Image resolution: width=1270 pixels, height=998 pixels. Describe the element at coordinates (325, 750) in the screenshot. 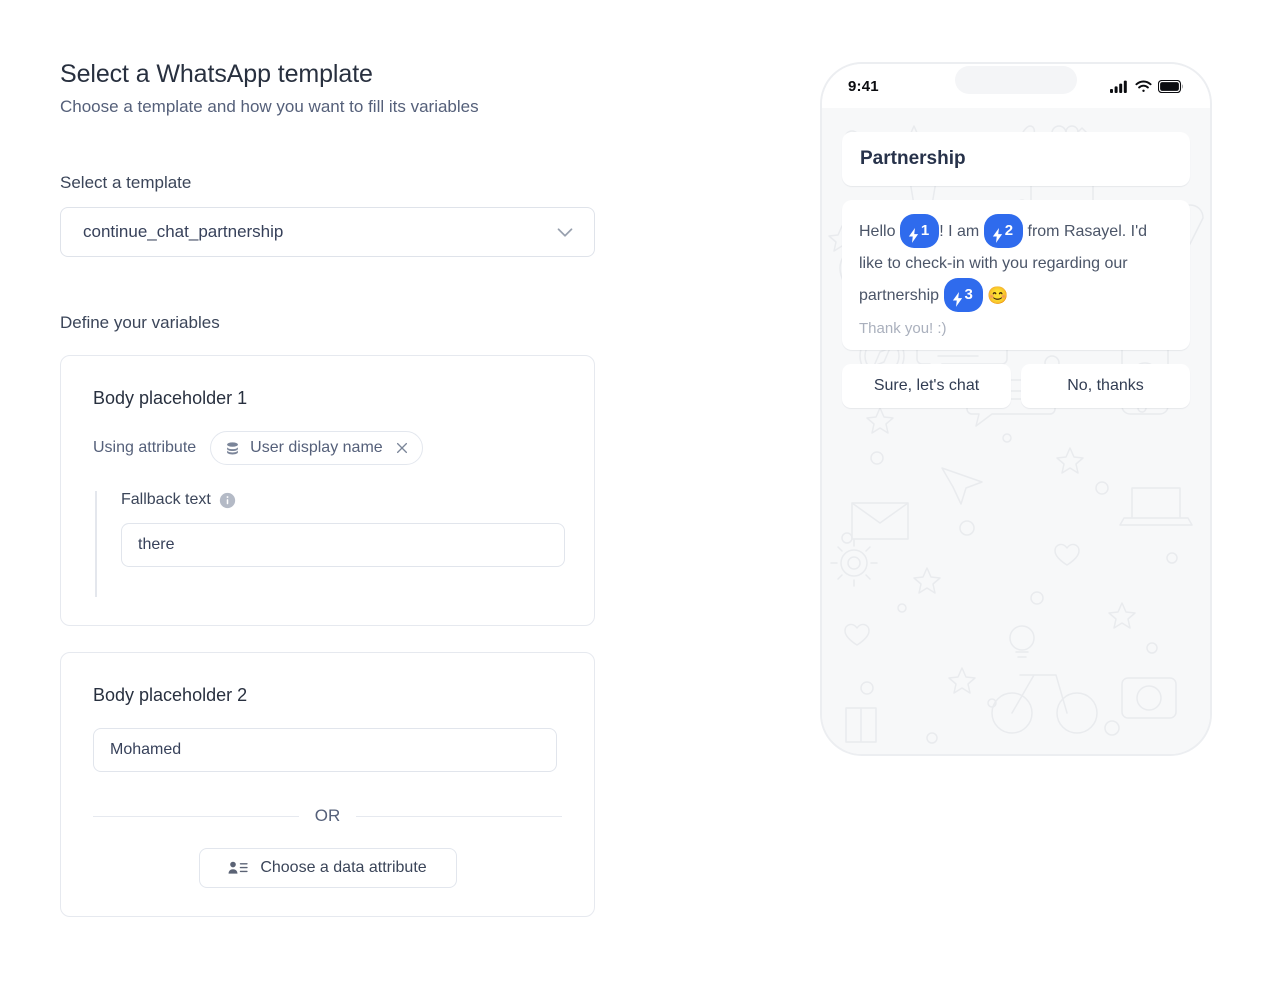

I see `body-placeholder-2-input` at that location.